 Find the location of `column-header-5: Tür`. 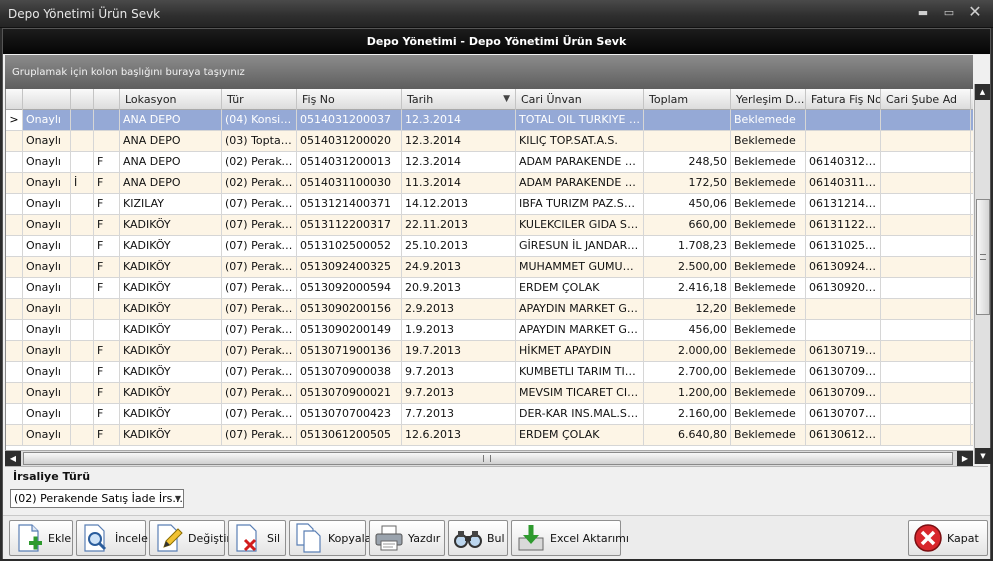

column-header-5: Tür is located at coordinates (259, 99).